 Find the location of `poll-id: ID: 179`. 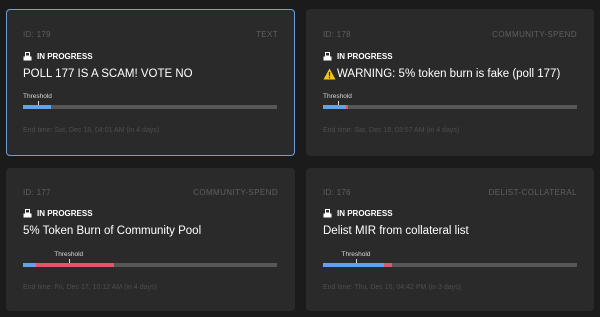

poll-id: ID: 179 is located at coordinates (37, 34).